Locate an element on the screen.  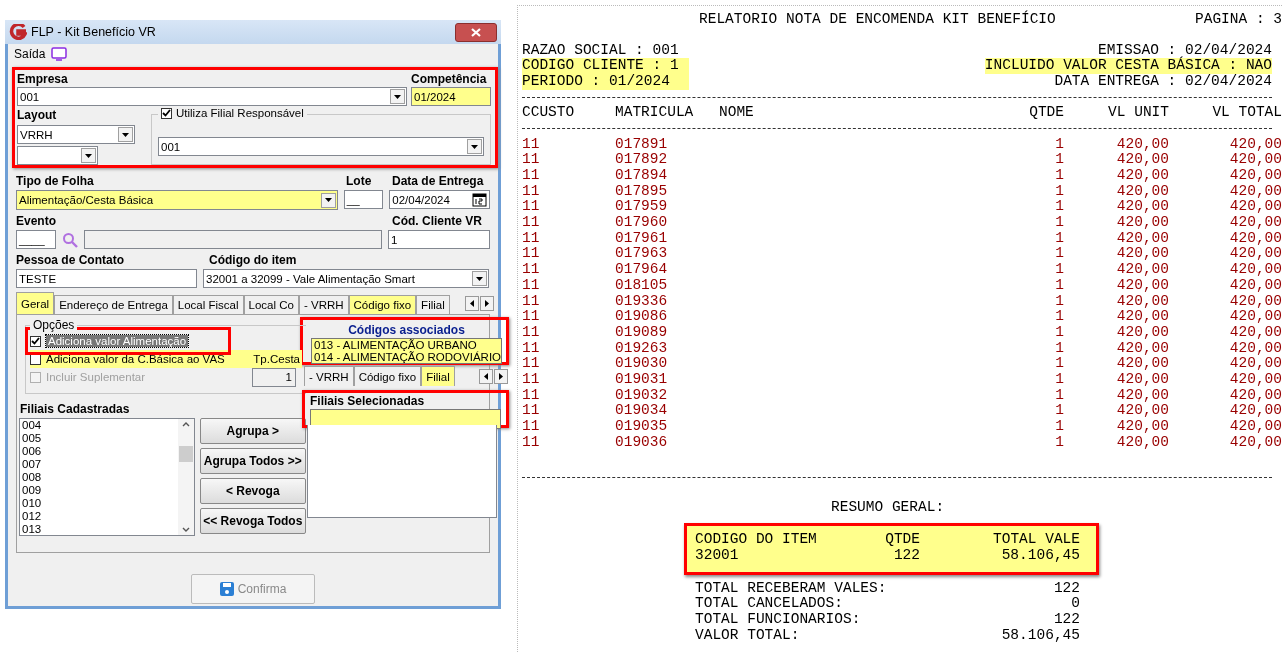
field-label: Tipo de Folha is located at coordinates (55, 181).